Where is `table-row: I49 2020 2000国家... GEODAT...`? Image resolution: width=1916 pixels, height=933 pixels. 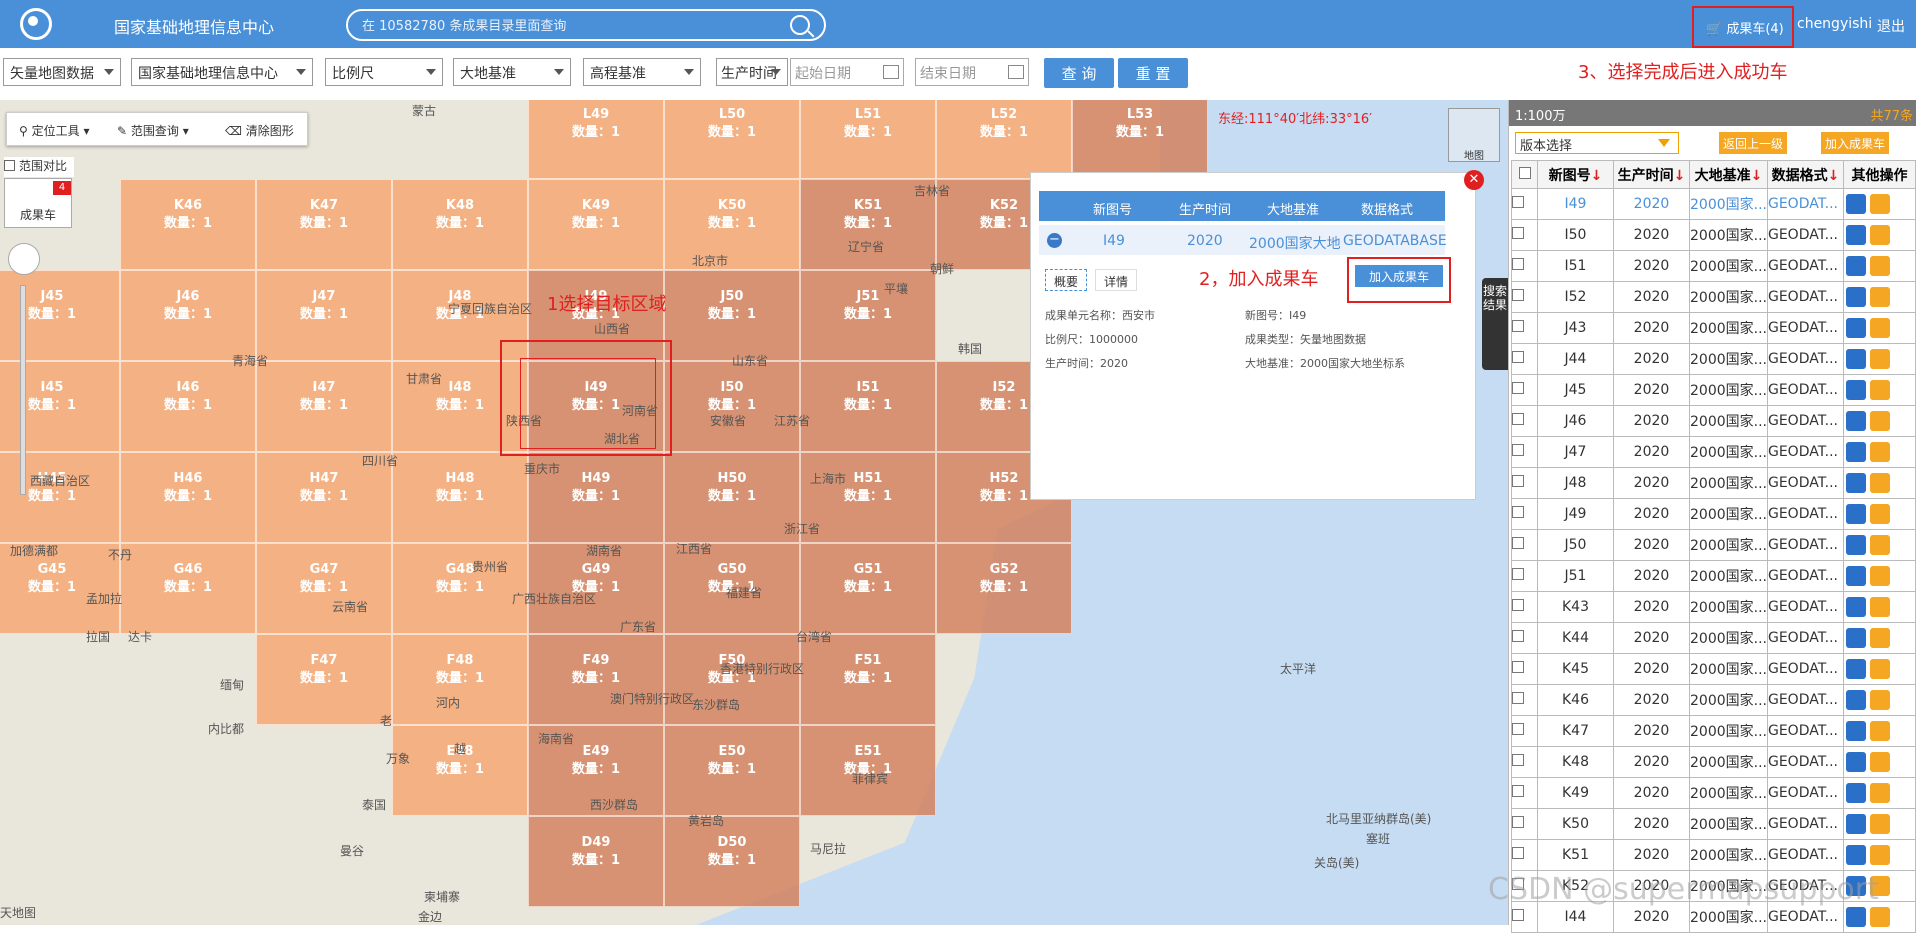
table-row: I49 2020 2000国家... GEODAT... is located at coordinates (1713, 204).